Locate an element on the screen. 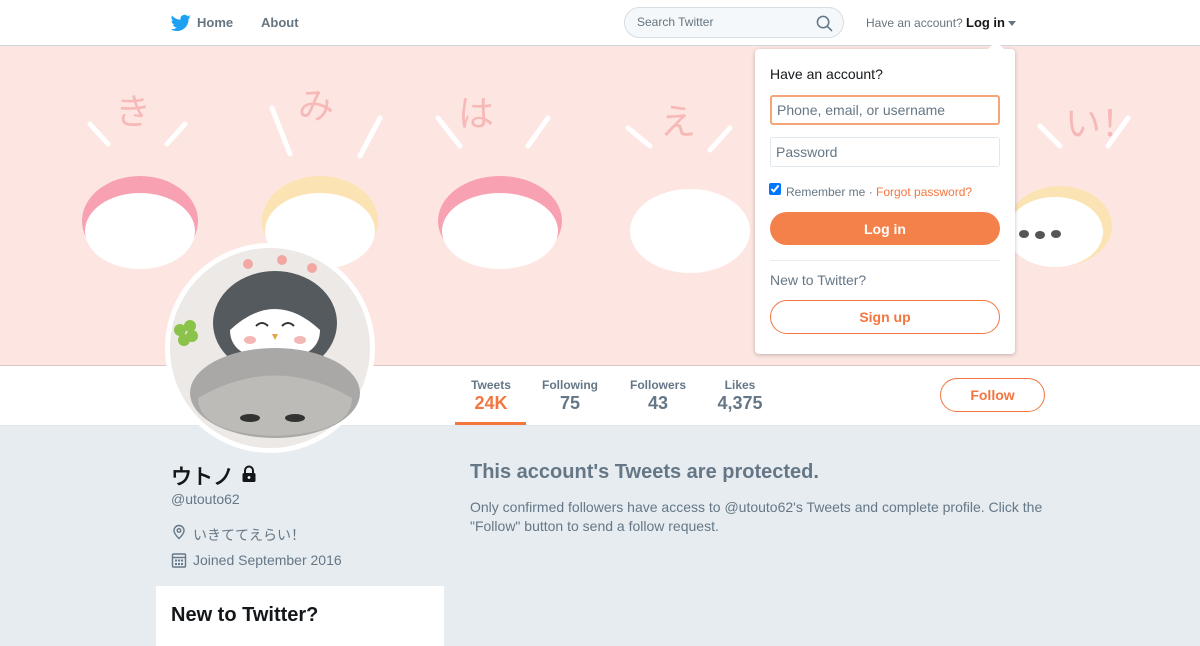 The width and height of the screenshot is (1200, 646). password-input is located at coordinates (885, 152).